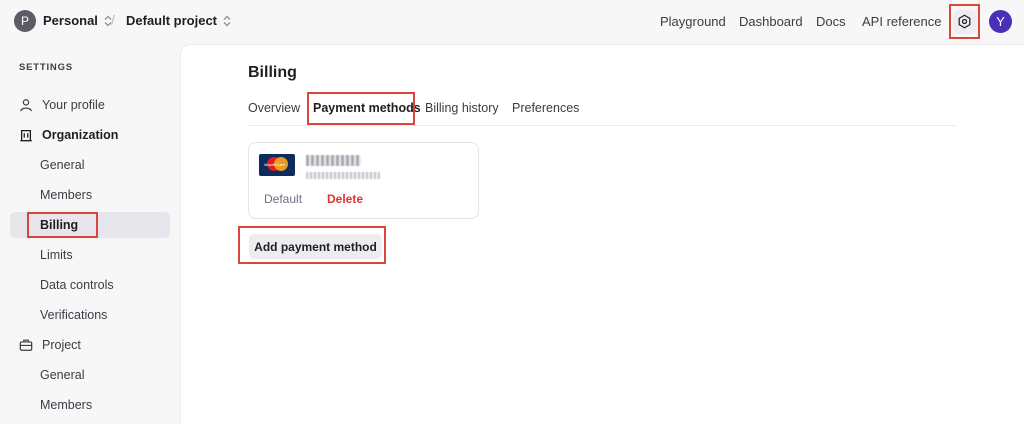 The height and width of the screenshot is (424, 1024). What do you see at coordinates (771, 21) in the screenshot?
I see `nav-dashboard: Dashboard` at bounding box center [771, 21].